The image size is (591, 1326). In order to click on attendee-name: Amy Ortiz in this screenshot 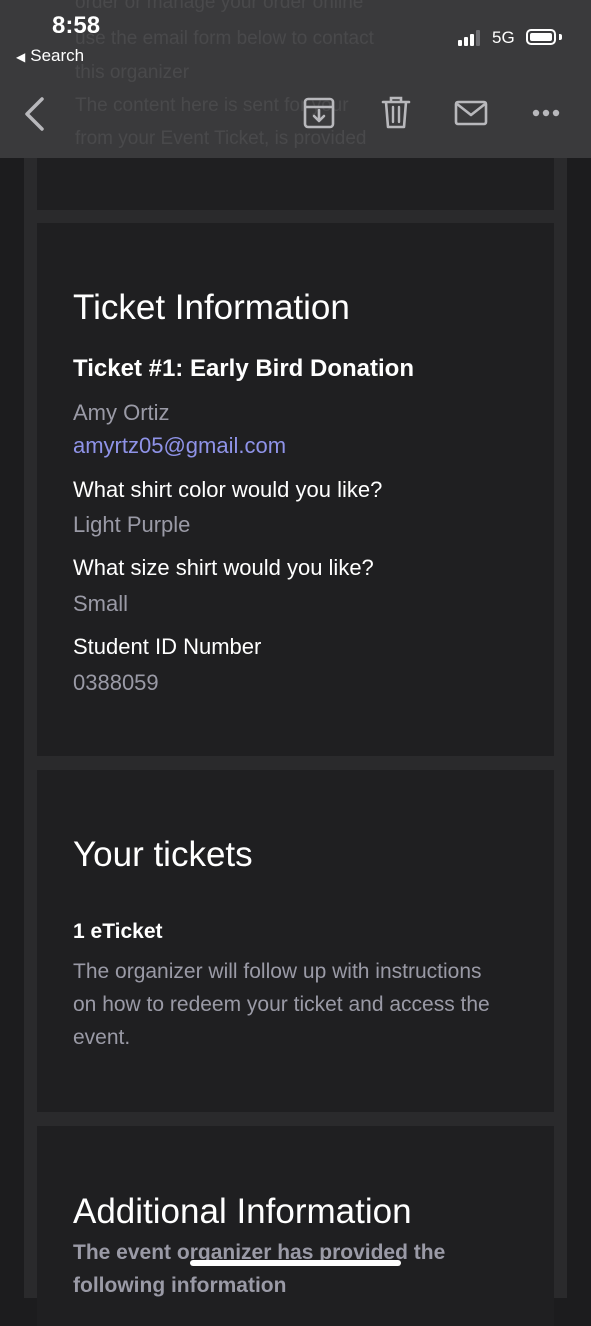, I will do `click(121, 412)`.